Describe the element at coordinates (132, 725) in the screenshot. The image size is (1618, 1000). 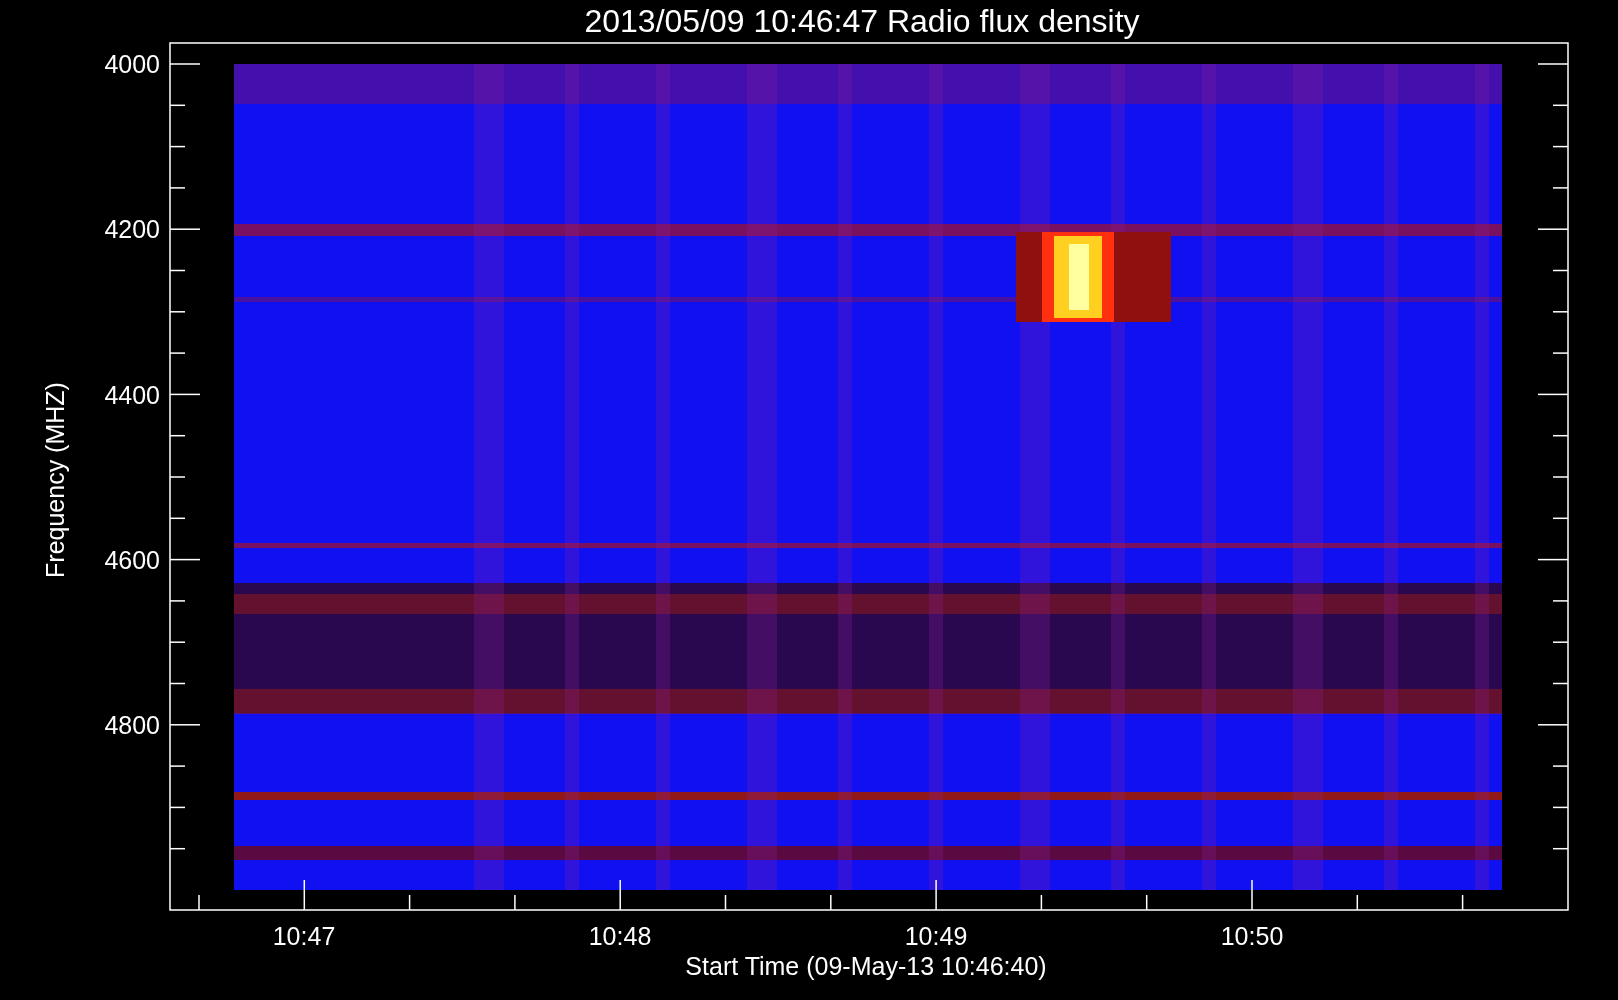
I see `y-tick-label: 4800` at that location.